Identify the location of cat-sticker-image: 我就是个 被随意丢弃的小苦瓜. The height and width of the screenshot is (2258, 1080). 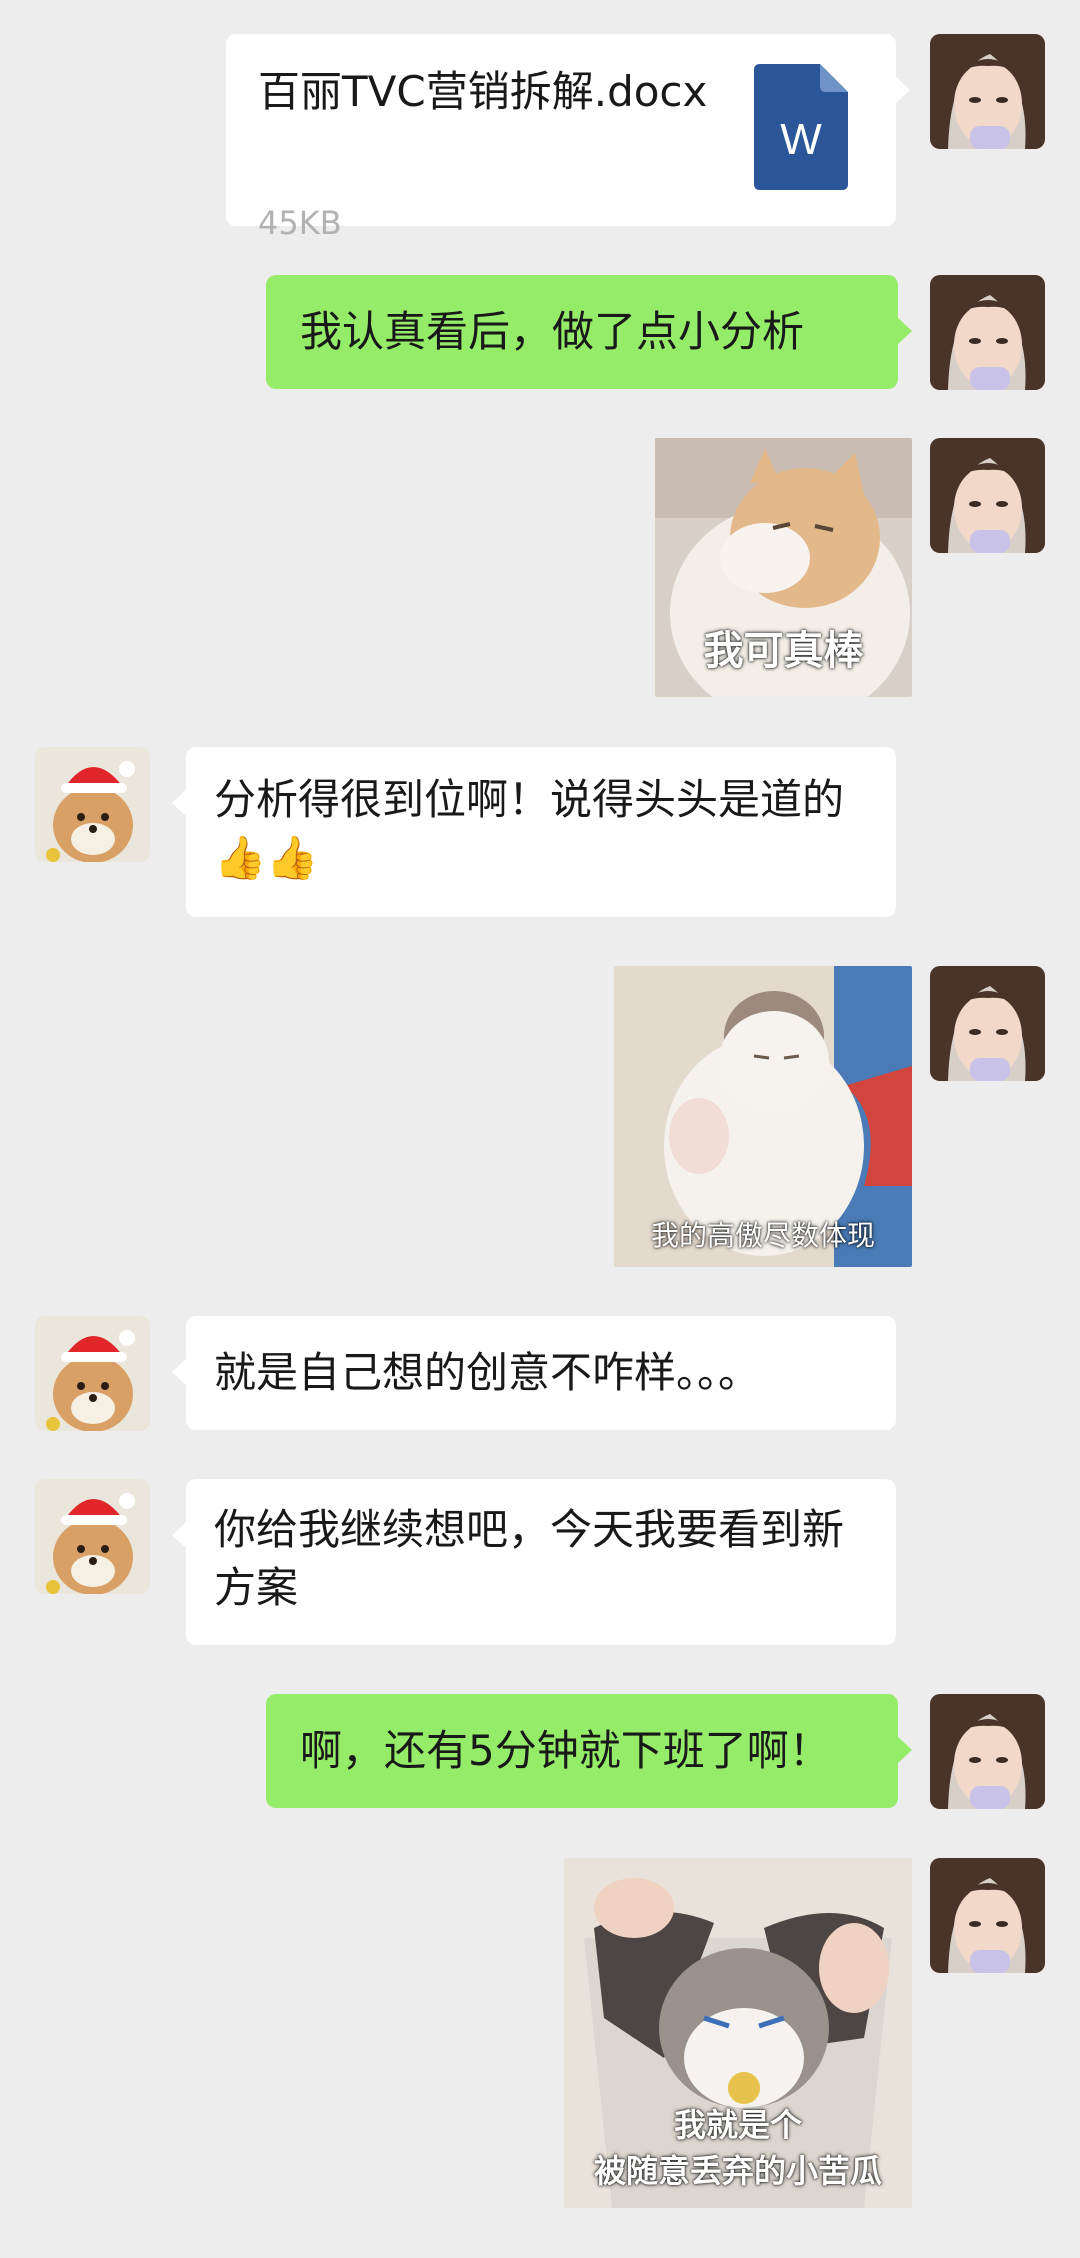
(738, 2033).